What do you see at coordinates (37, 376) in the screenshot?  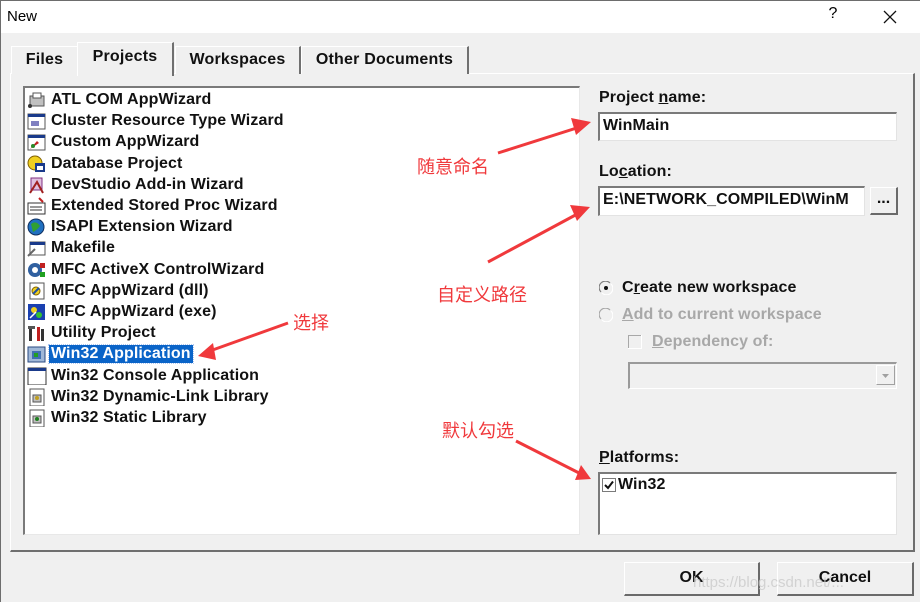 I see `console-window-icon` at bounding box center [37, 376].